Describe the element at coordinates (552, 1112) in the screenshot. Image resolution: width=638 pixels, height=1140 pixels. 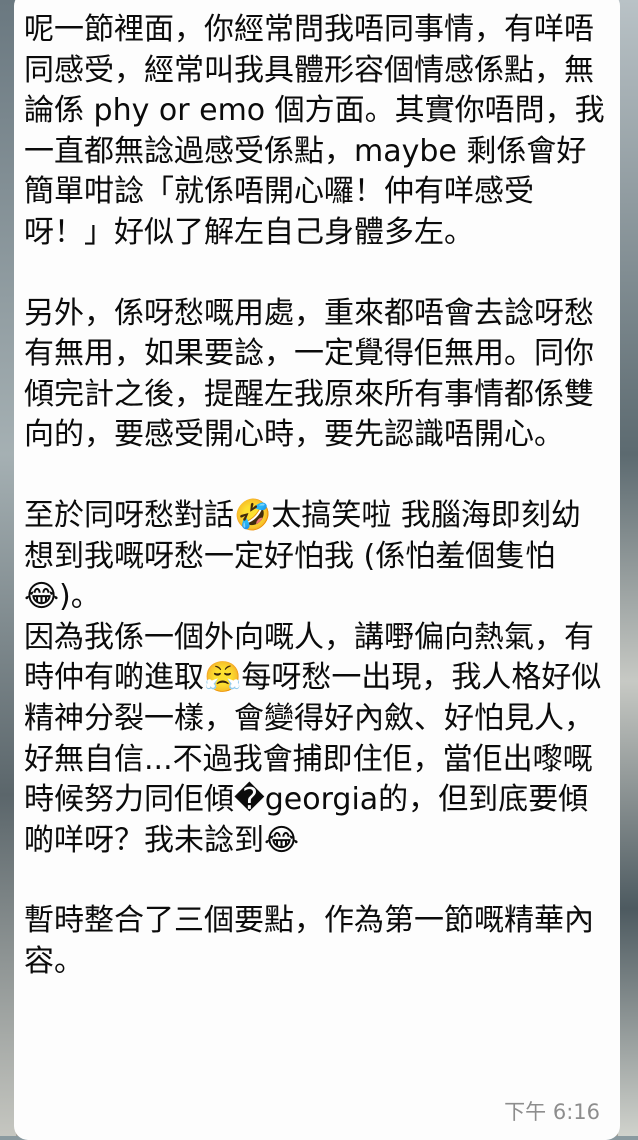
I see `message-timestamp: 下午 6:16` at that location.